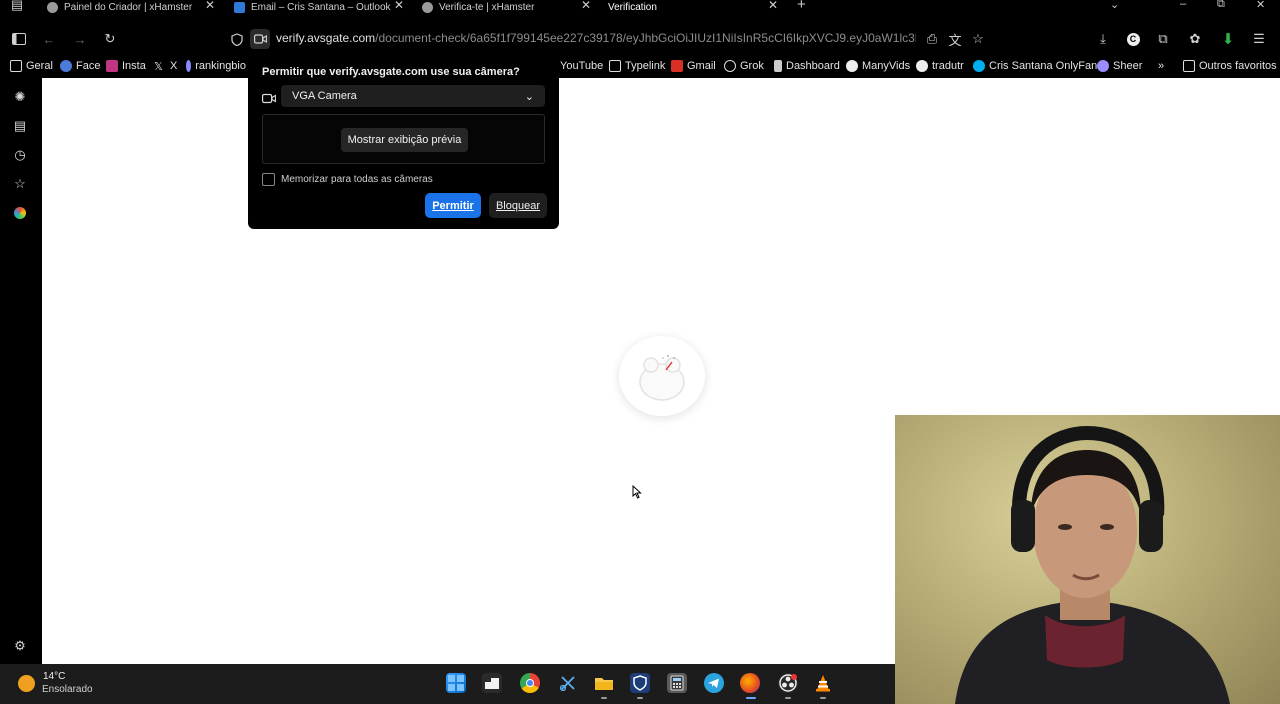 This screenshot has width=1280, height=704. I want to click on remember-checkbox: Memorizar para todas as câmeras, so click(347, 179).